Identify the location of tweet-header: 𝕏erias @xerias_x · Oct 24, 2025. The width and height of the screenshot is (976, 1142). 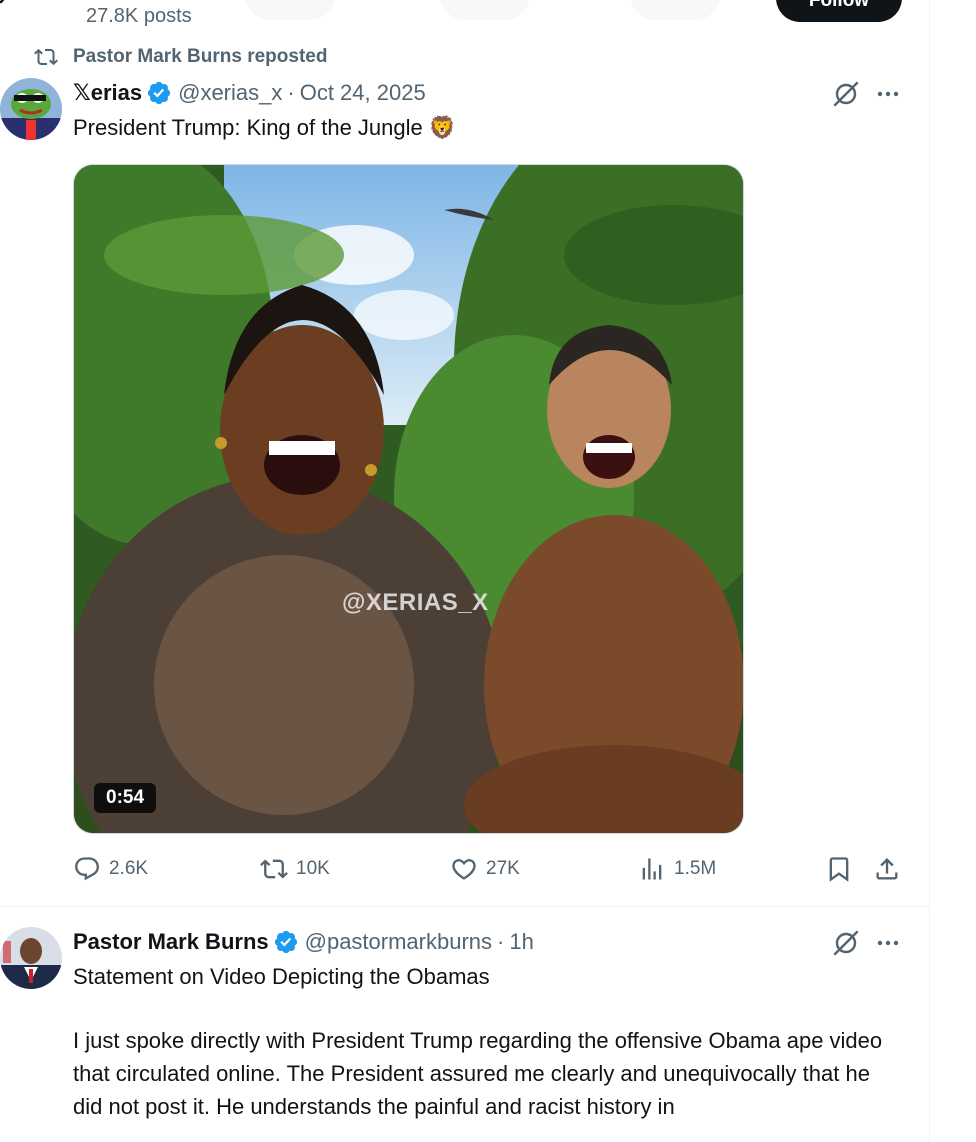
(249, 93).